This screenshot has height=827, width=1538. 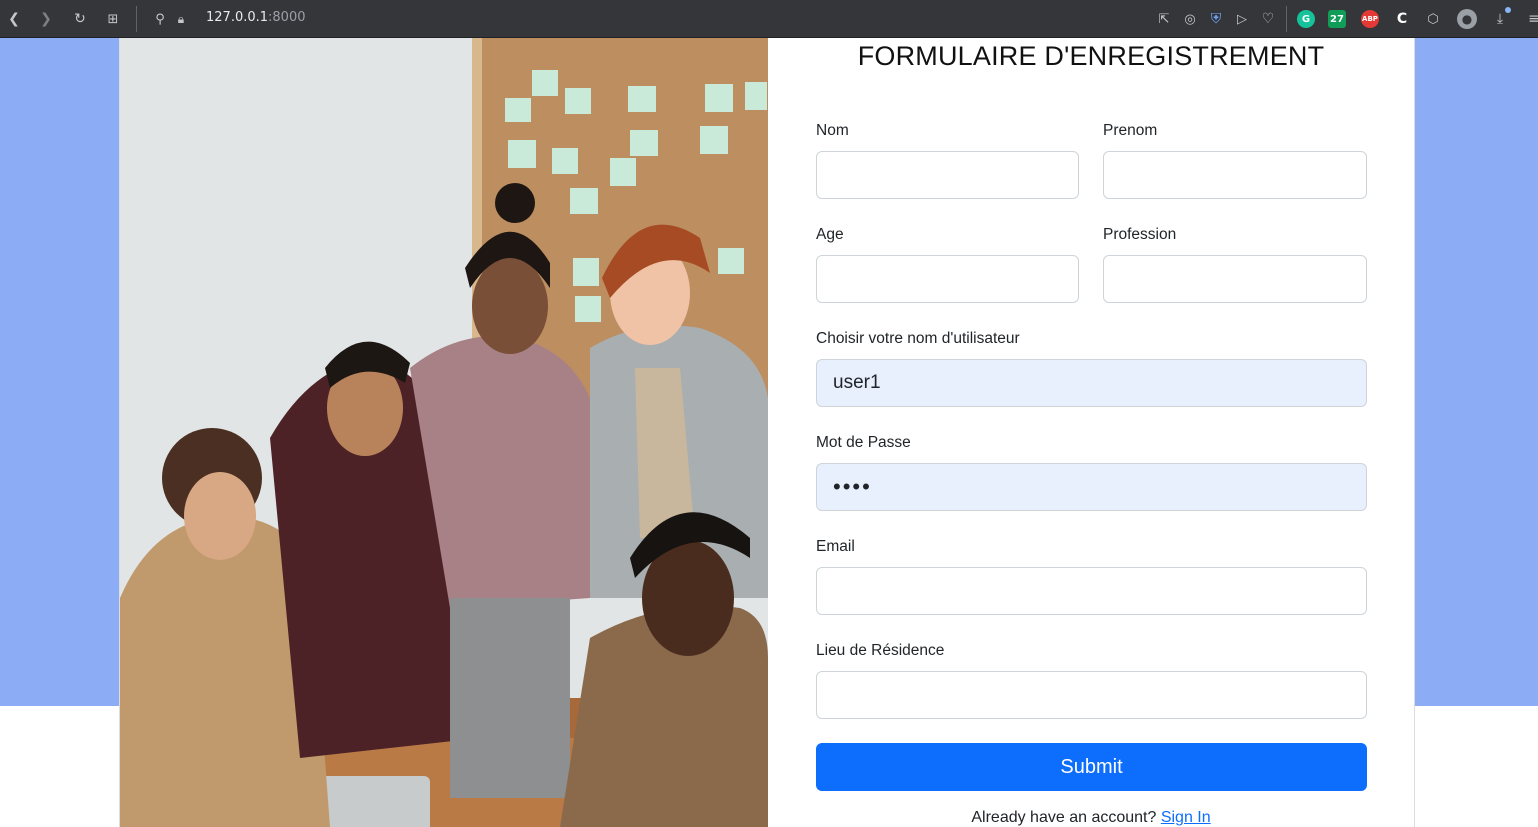 I want to click on prenom-label: Prenom, so click(x=1130, y=130).